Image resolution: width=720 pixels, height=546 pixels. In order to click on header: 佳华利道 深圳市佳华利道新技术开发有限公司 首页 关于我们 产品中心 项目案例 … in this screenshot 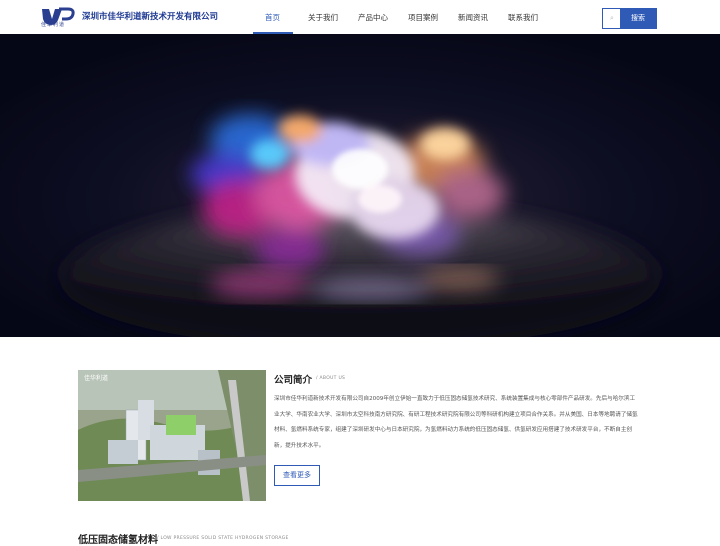, I will do `click(360, 17)`.